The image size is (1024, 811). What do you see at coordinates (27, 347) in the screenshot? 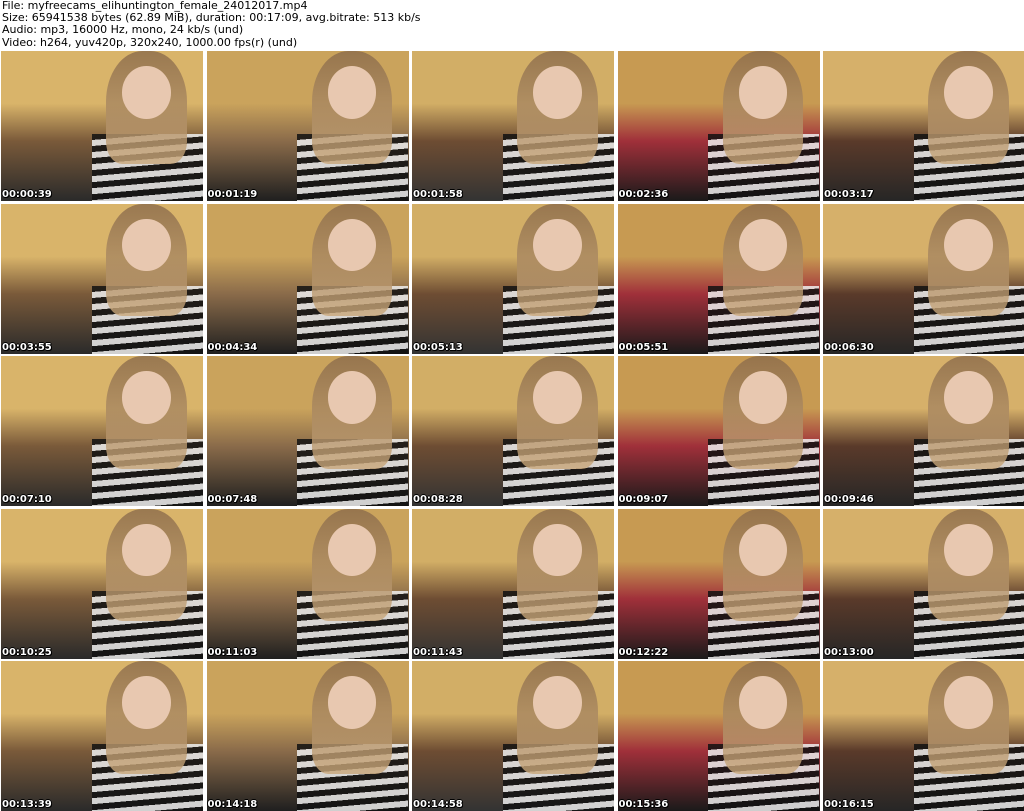
I see `thumbnail-timestamp: 00:03:55` at bounding box center [27, 347].